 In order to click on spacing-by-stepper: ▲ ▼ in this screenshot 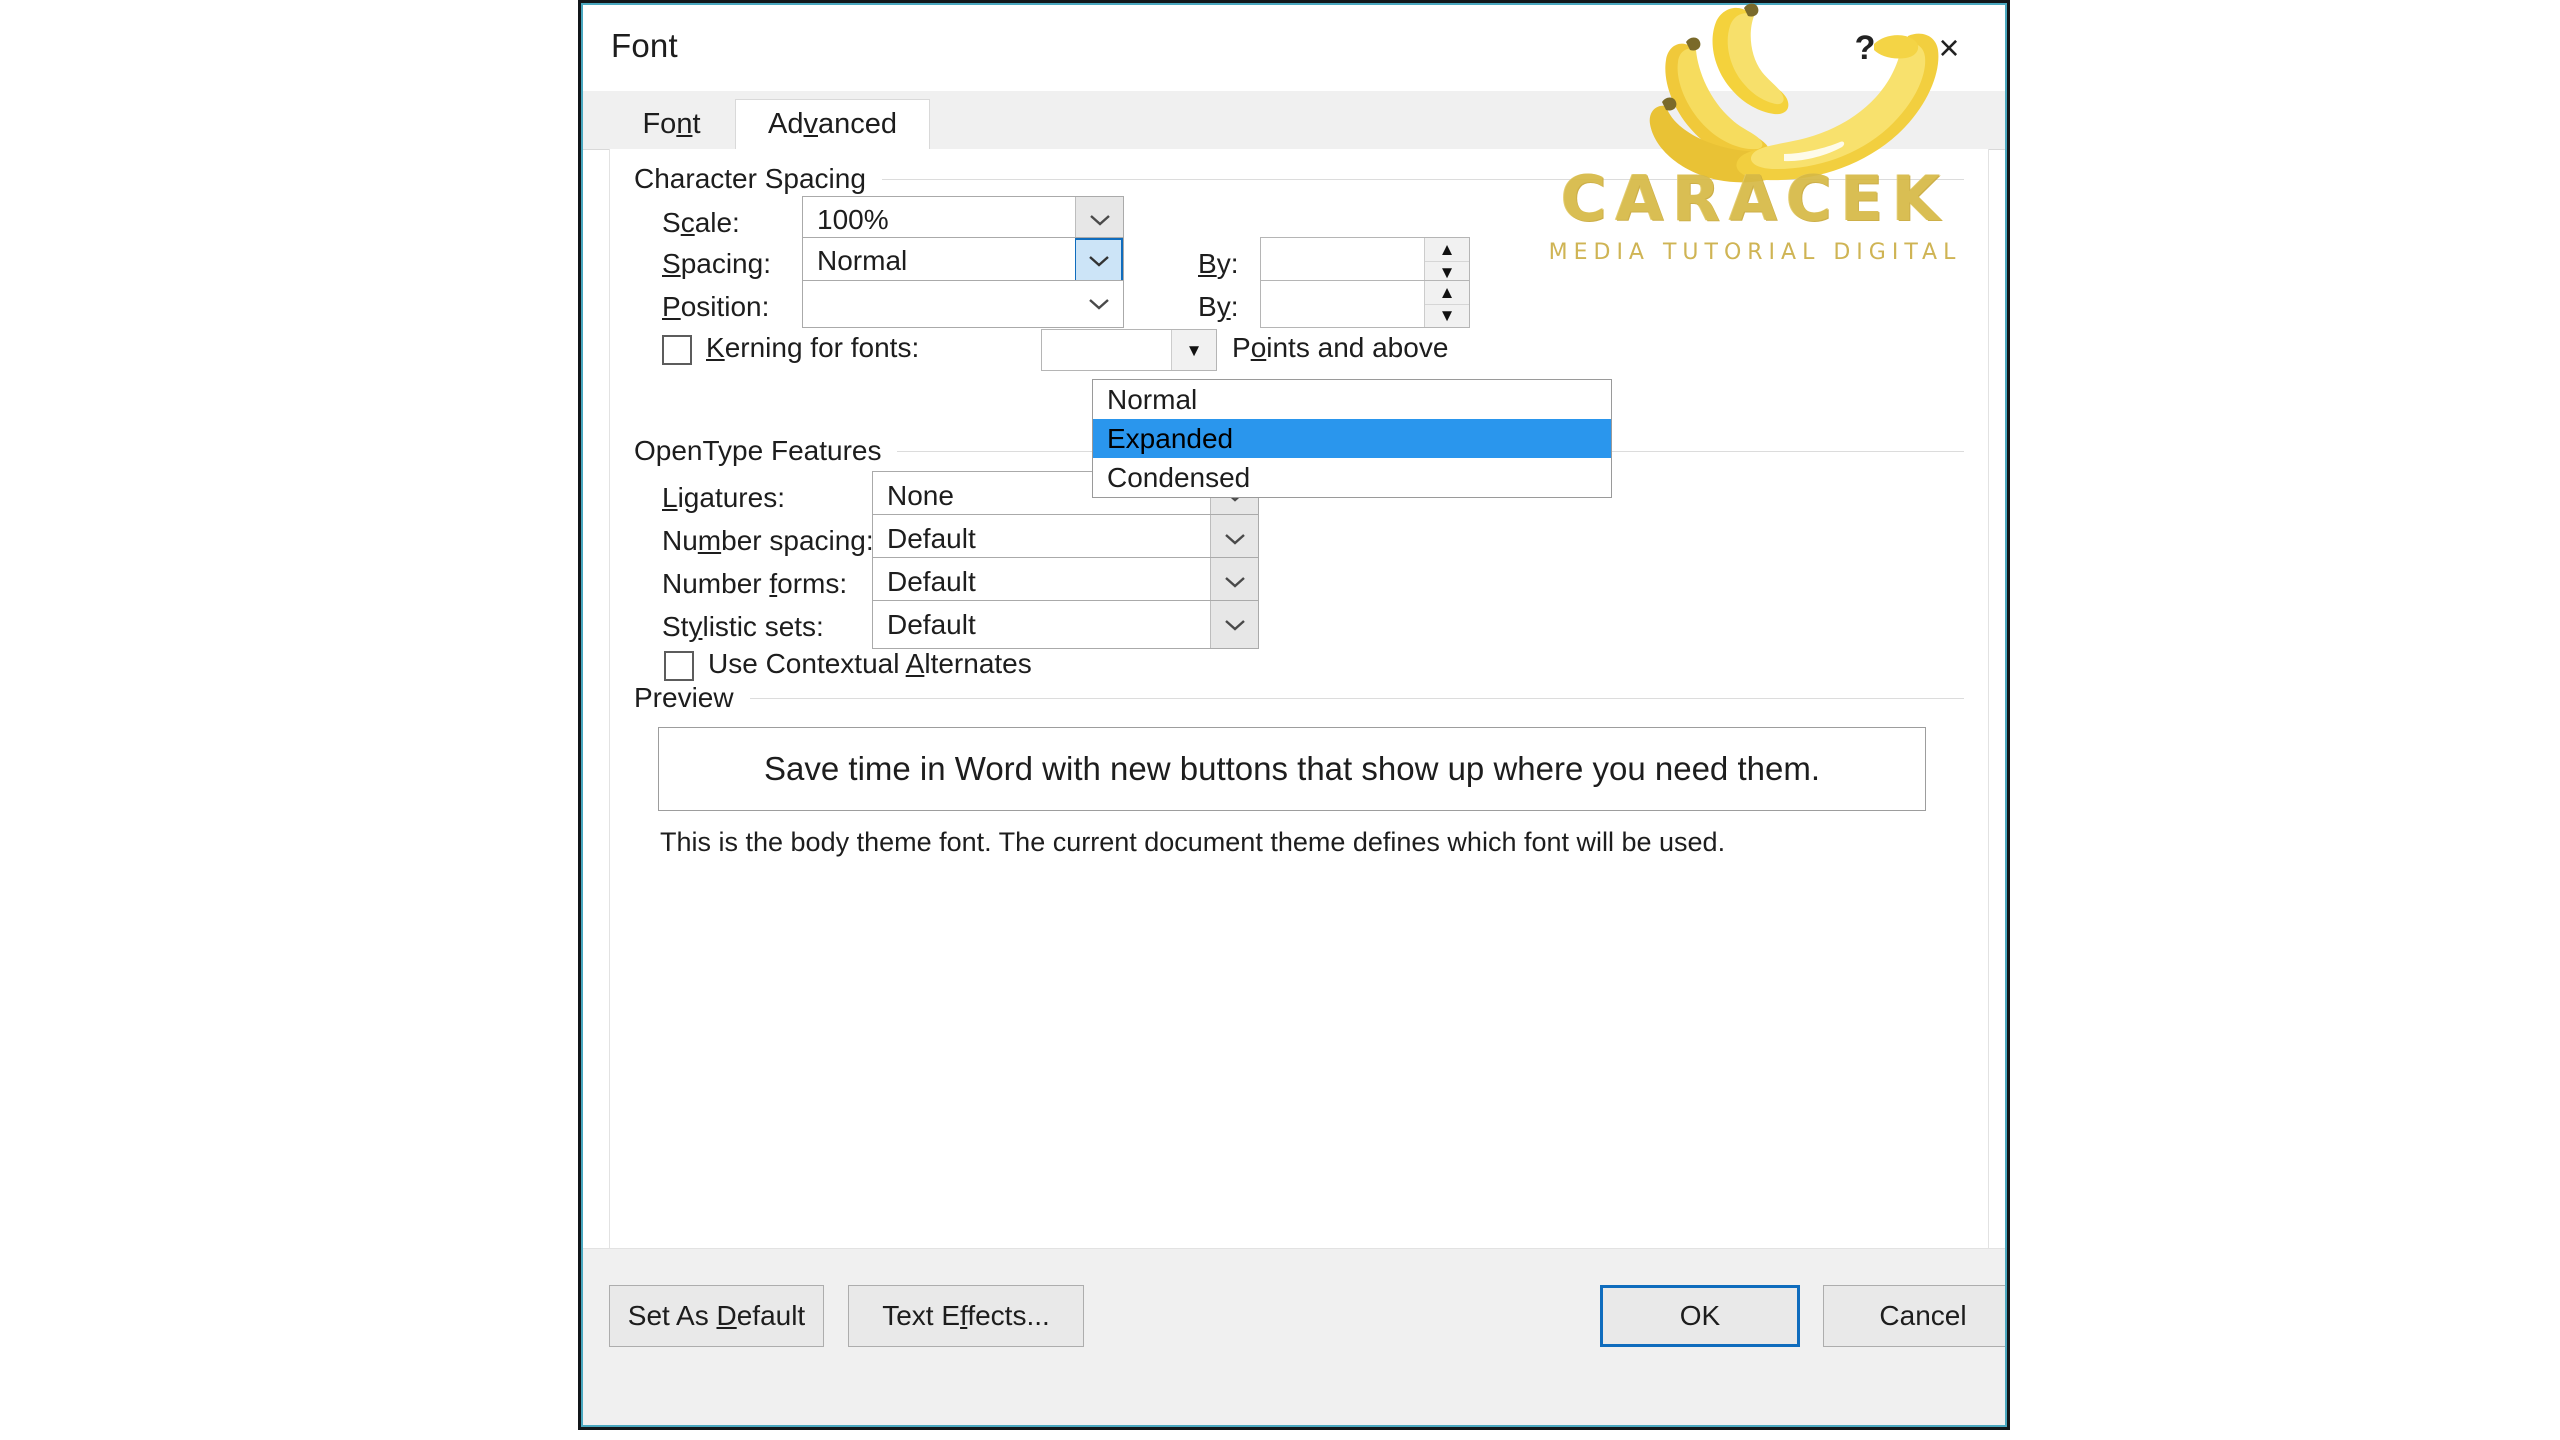, I will do `click(1365, 261)`.